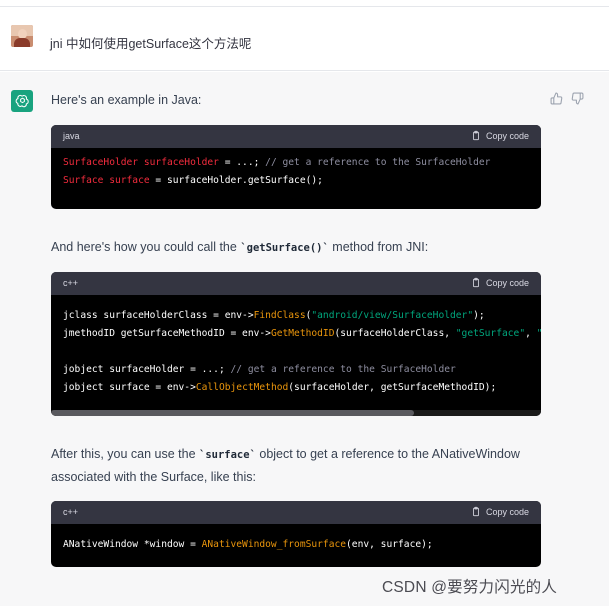 This screenshot has height=606, width=609. I want to click on user-avatar, so click(22, 36).